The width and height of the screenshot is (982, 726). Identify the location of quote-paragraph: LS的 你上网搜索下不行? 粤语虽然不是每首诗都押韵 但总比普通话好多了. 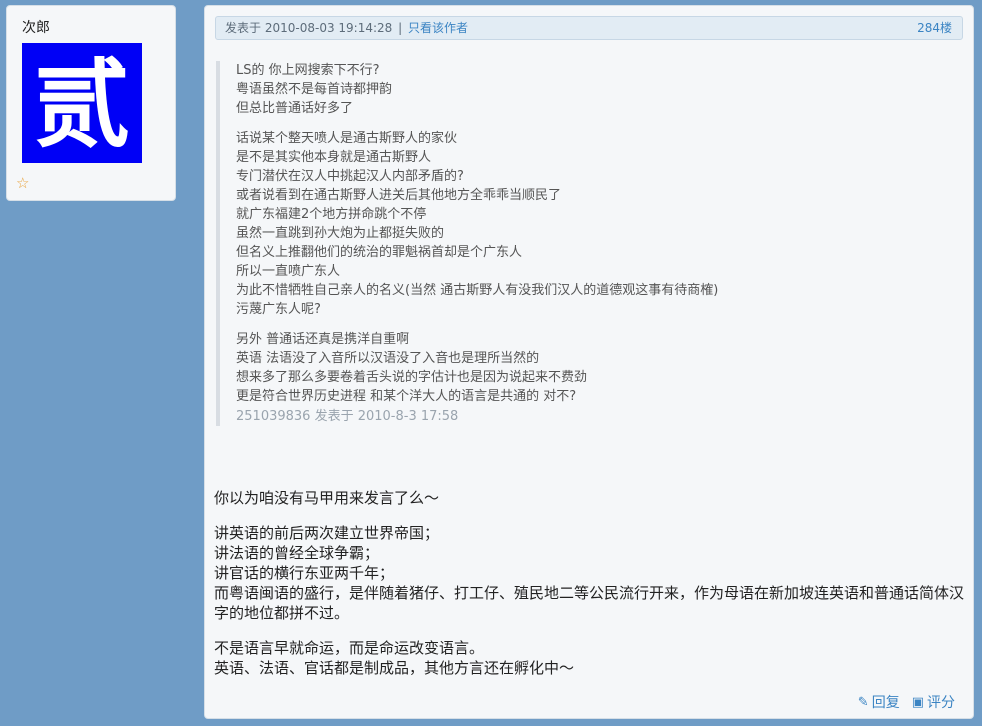
(596, 89).